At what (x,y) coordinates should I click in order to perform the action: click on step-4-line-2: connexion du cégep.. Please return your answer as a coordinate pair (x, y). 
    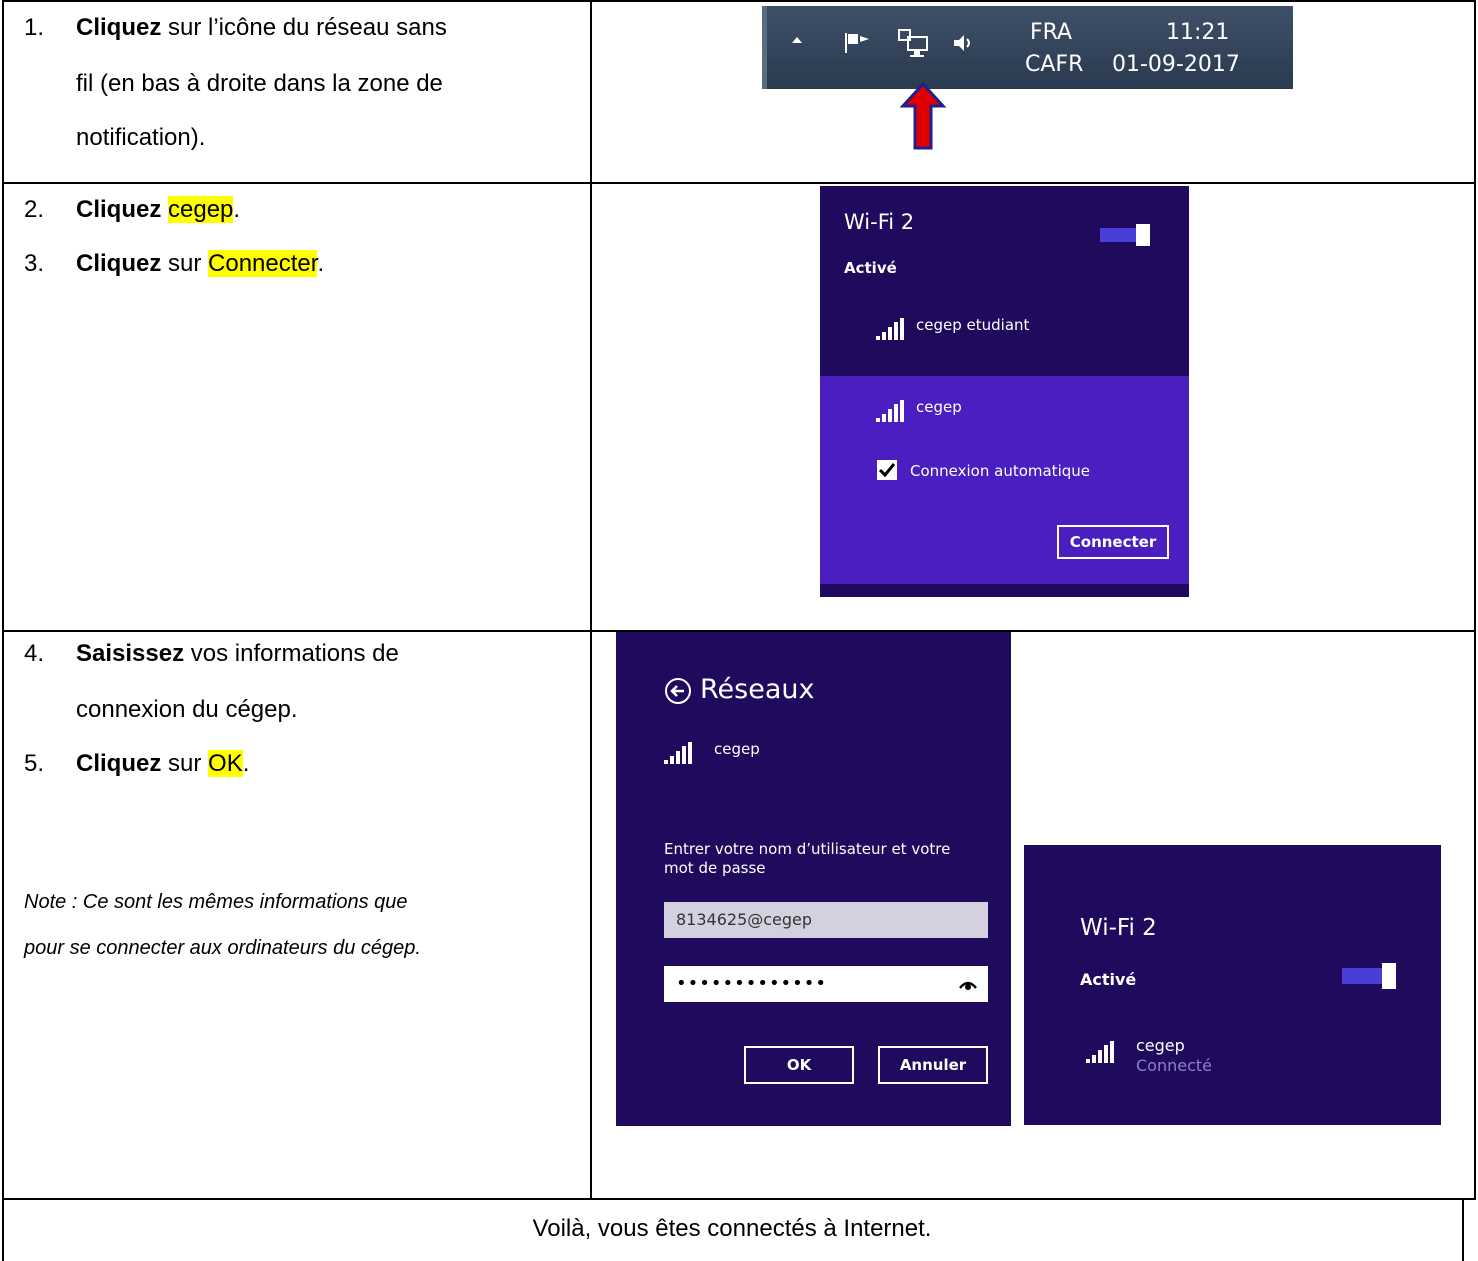
    Looking at the image, I should click on (187, 709).